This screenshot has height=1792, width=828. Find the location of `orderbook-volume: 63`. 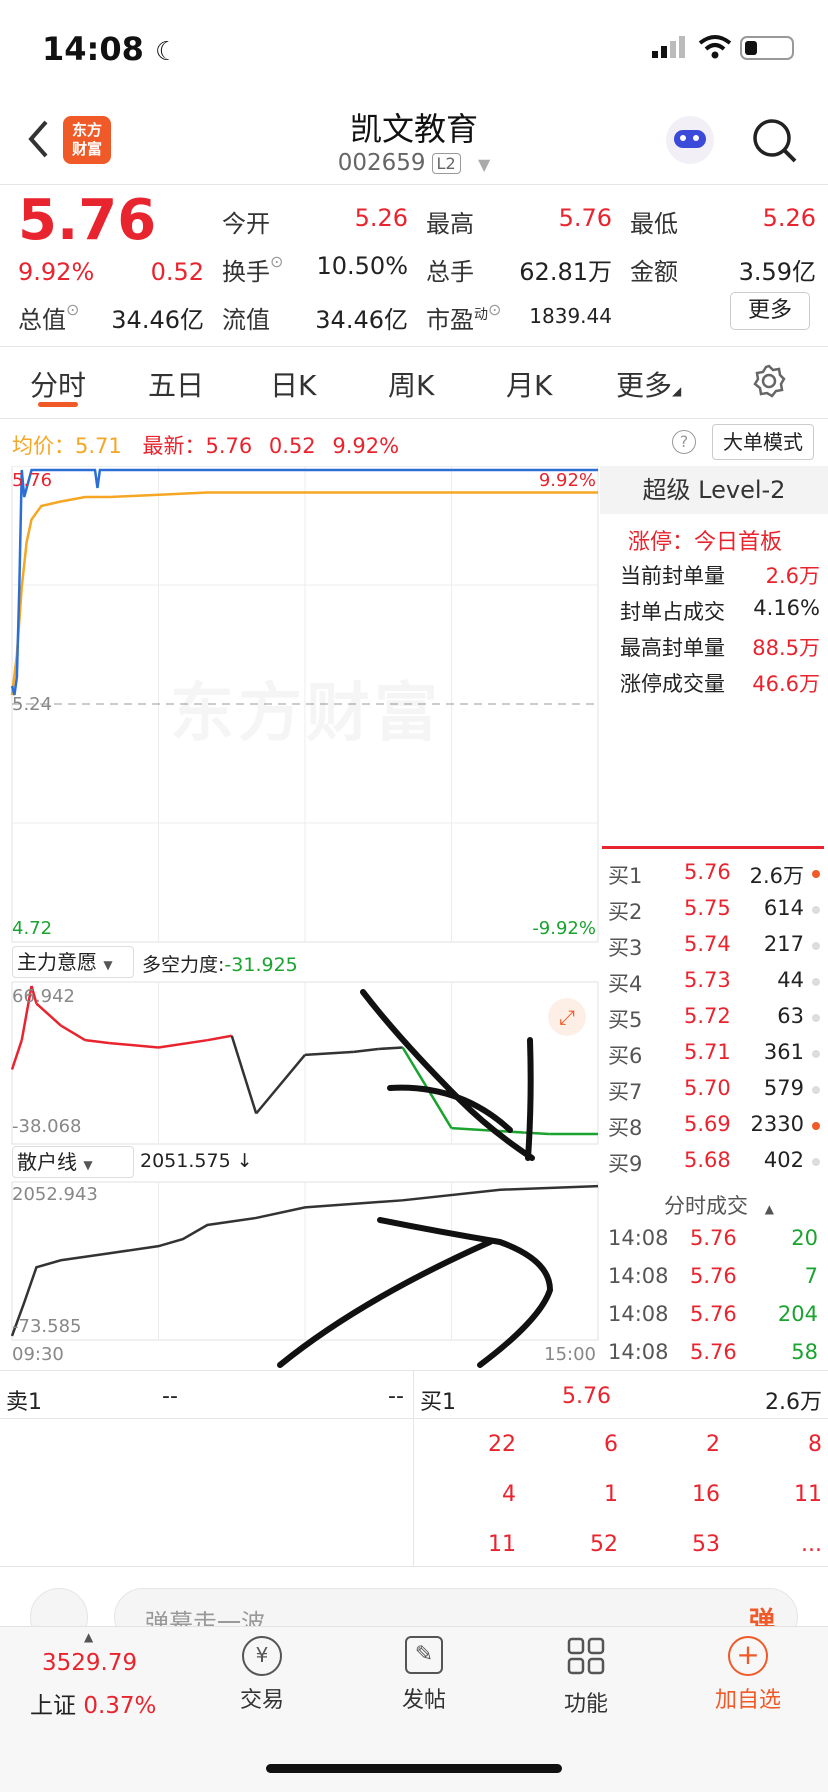

orderbook-volume: 63 is located at coordinates (790, 1016).